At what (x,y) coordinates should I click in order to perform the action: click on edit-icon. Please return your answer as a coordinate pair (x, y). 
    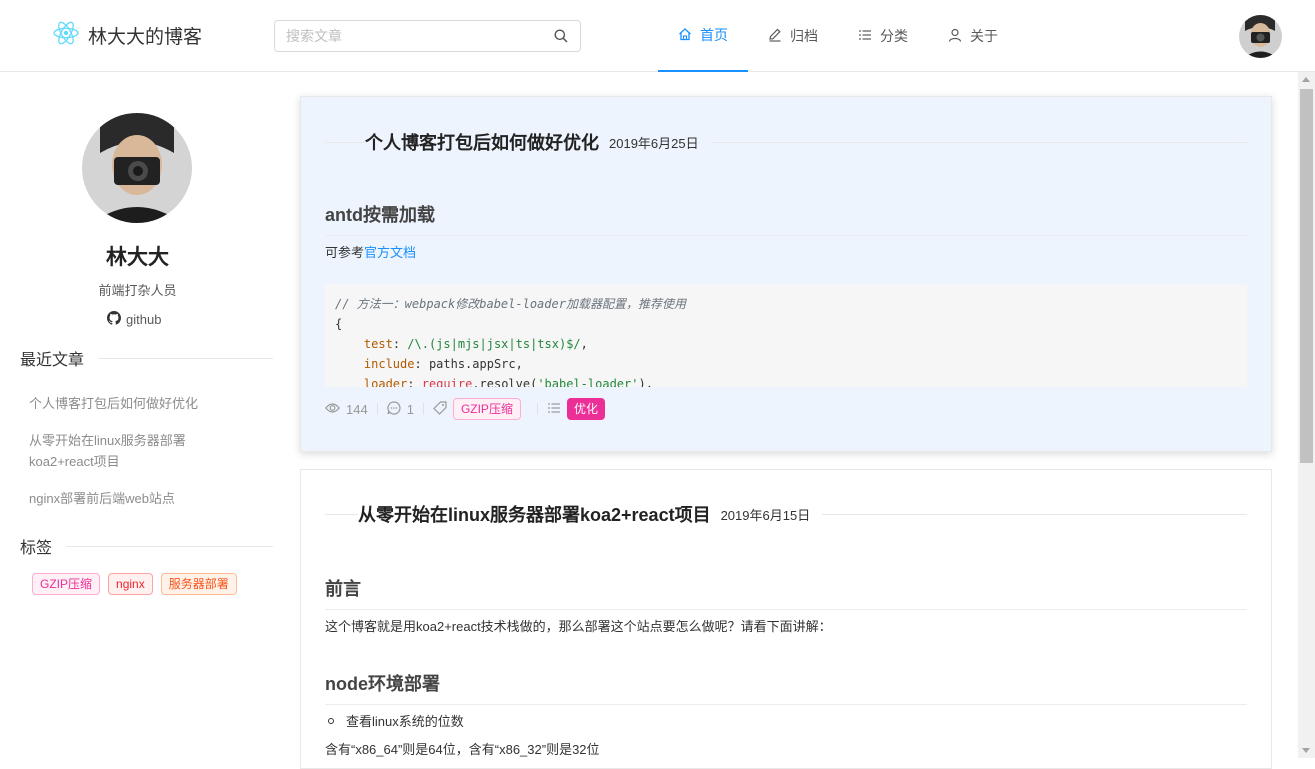
    Looking at the image, I should click on (775, 36).